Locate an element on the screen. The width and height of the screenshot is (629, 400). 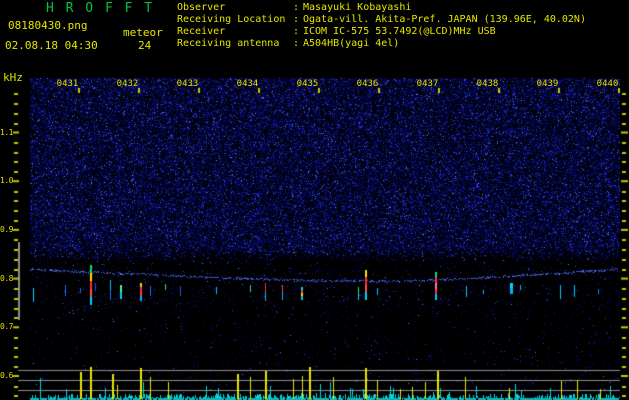
app-title: H R O F F T is located at coordinates (100, 8).